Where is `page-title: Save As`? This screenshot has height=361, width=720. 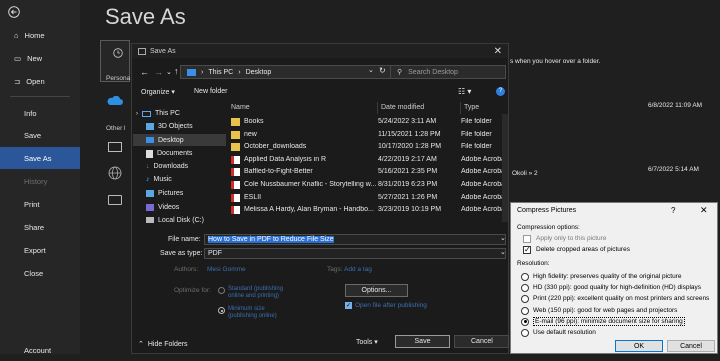 page-title: Save As is located at coordinates (145, 16).